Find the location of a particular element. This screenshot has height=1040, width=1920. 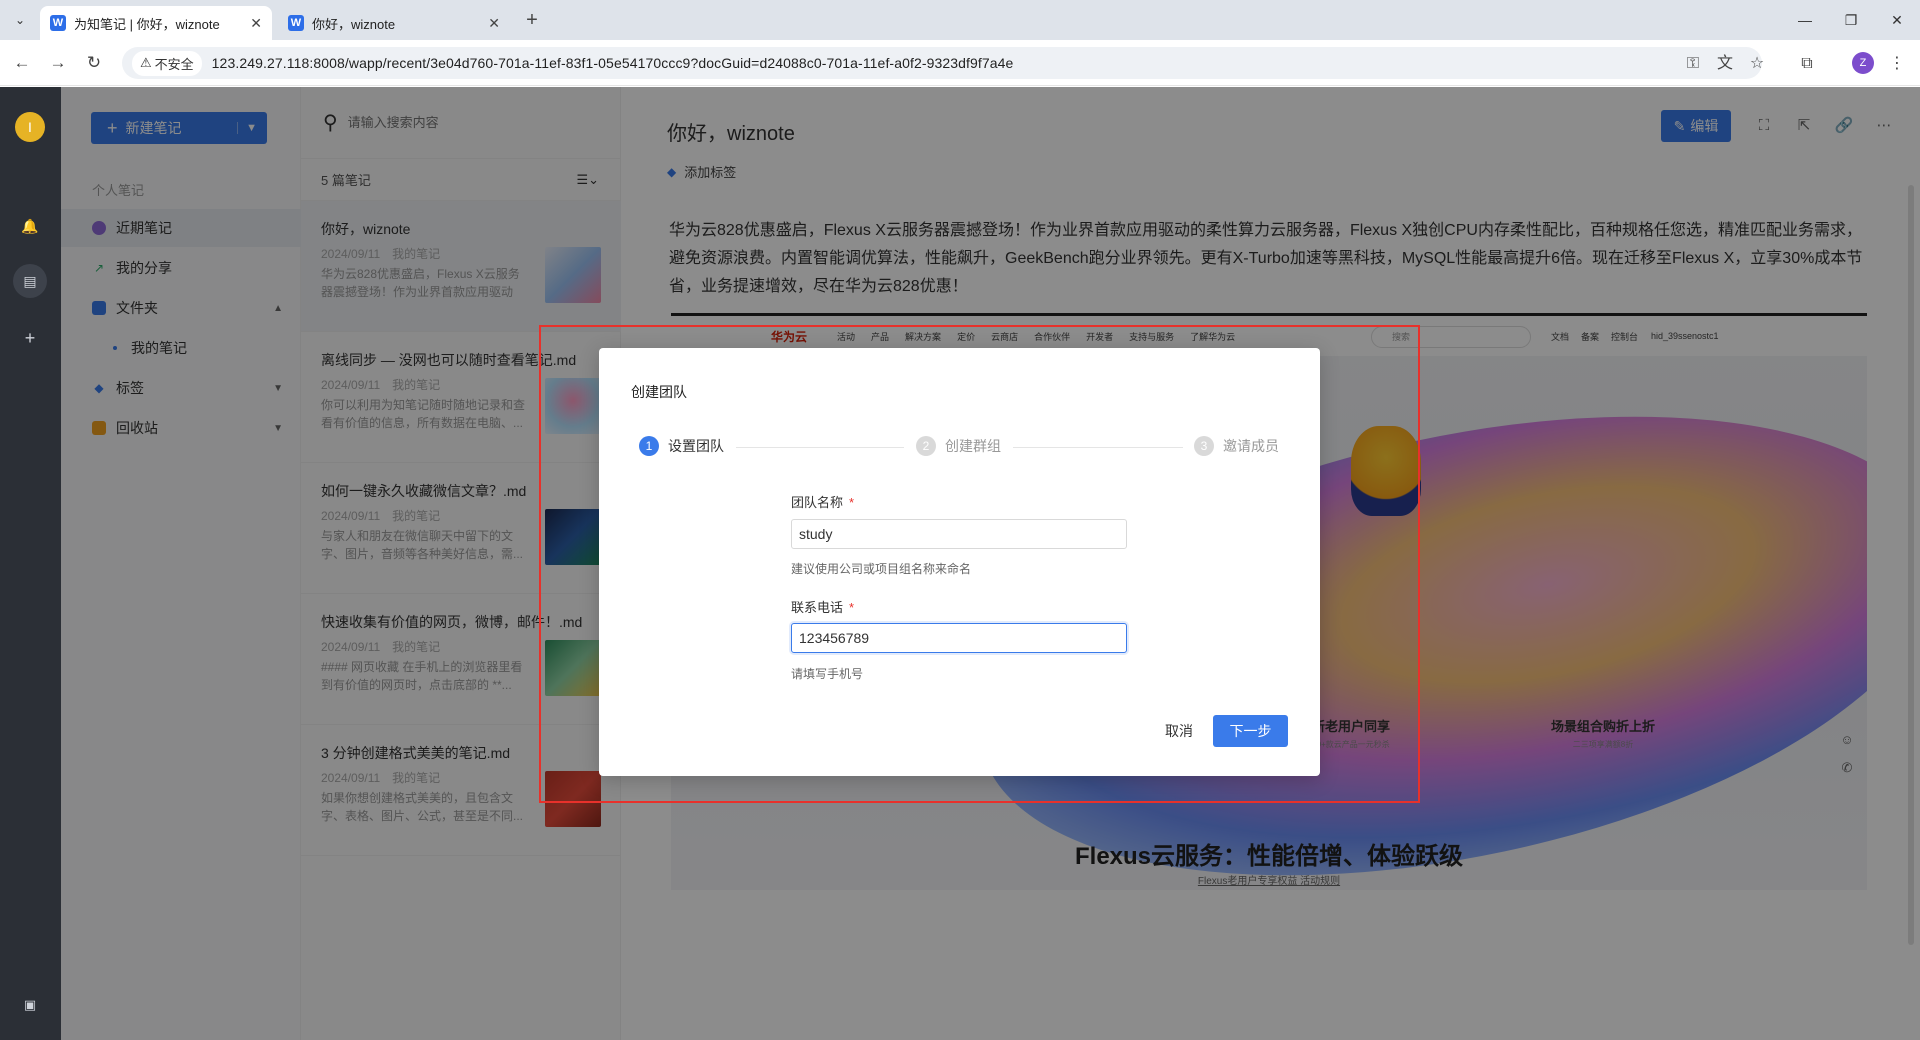

step-setup-team: 1 设置团队 is located at coordinates (681, 446).